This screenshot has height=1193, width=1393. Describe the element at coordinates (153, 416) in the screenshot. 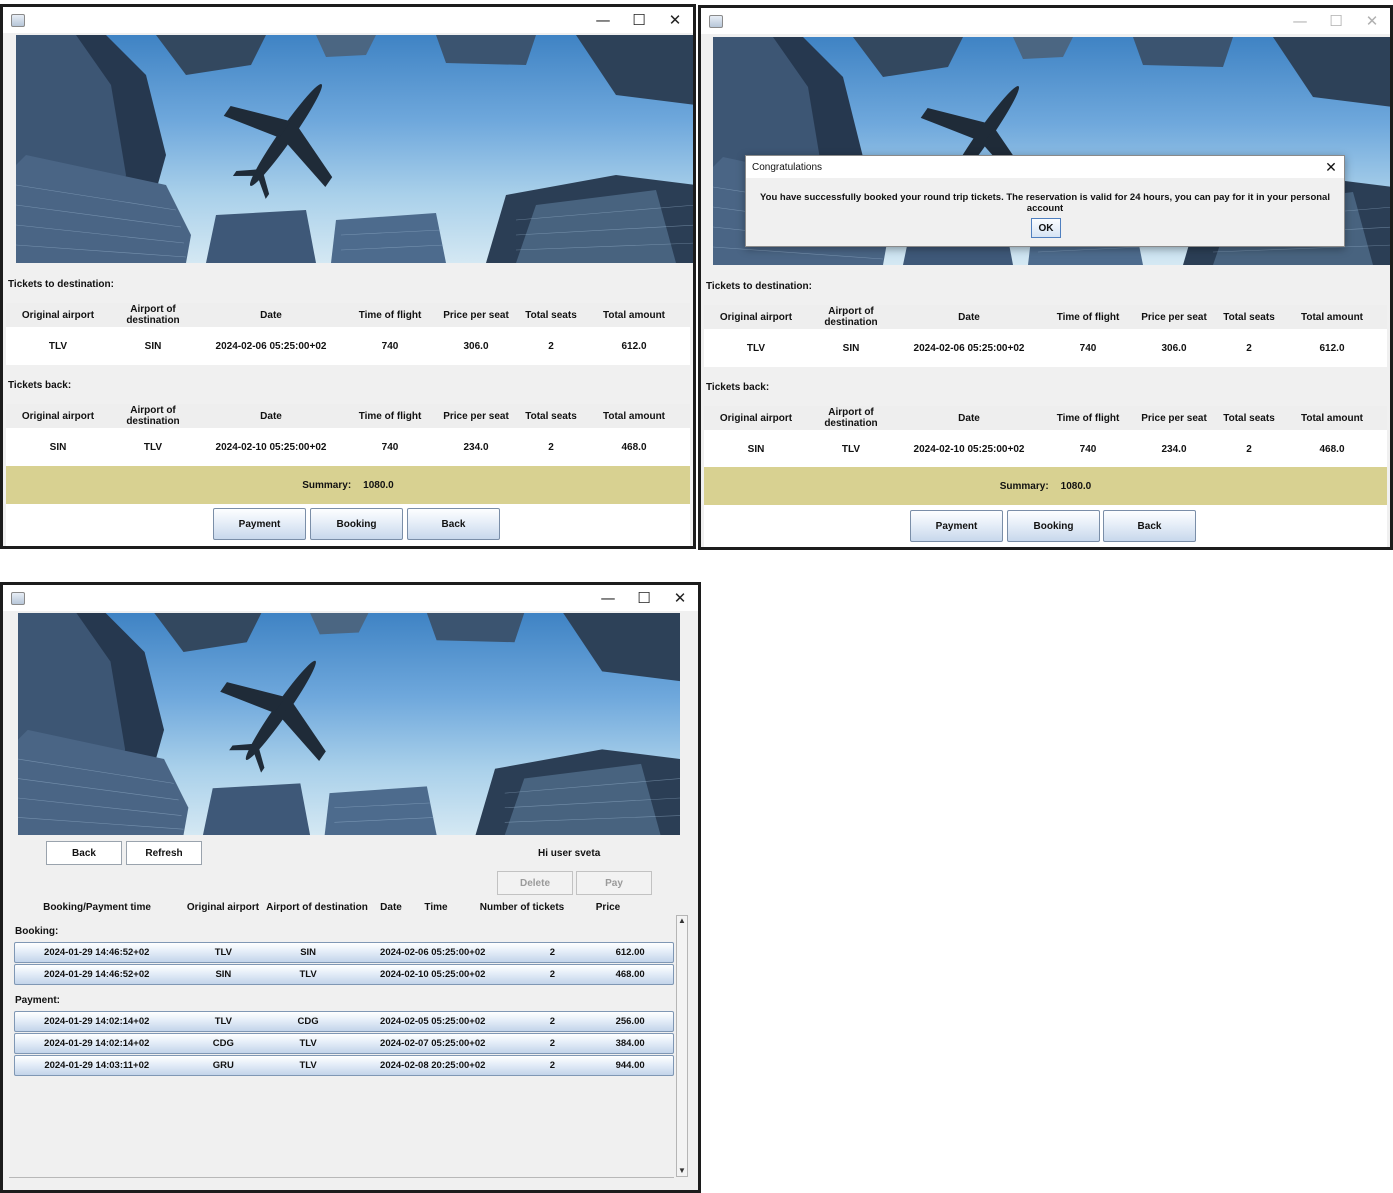

I see `col-destination: Airport of destination` at that location.